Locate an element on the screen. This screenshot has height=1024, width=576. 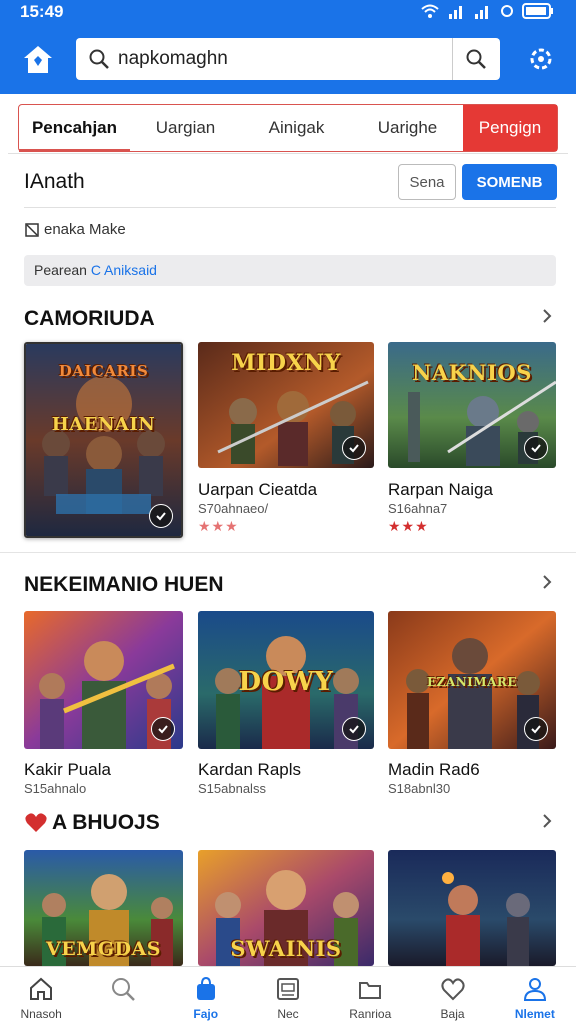
folder-icon is located at coordinates (370, 990).